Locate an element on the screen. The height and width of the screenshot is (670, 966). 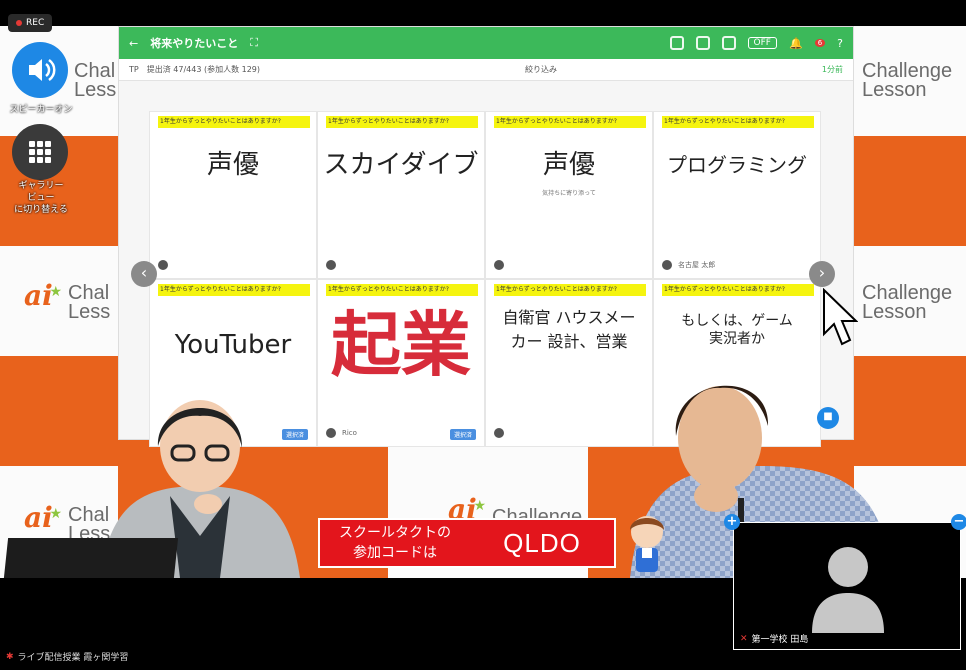
join-code: QLDO is located at coordinates (542, 542).